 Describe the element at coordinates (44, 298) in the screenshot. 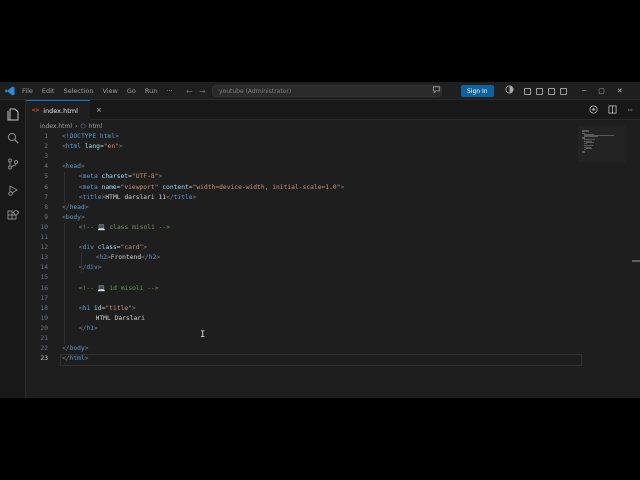

I see `line-number: 17` at that location.